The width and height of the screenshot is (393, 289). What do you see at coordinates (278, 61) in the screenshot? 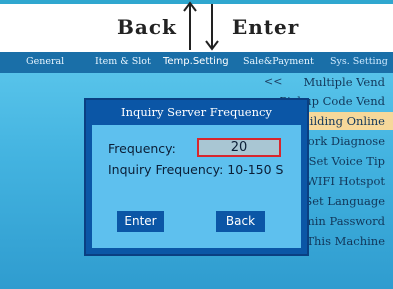
I see `tab-sale-payment: Sale&Payment` at bounding box center [278, 61].